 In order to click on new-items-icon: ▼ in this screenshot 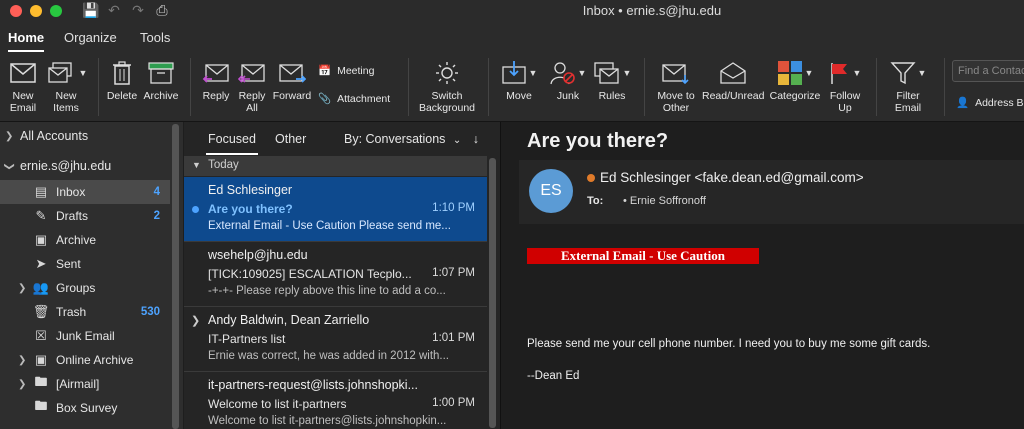, I will do `click(67, 73)`.